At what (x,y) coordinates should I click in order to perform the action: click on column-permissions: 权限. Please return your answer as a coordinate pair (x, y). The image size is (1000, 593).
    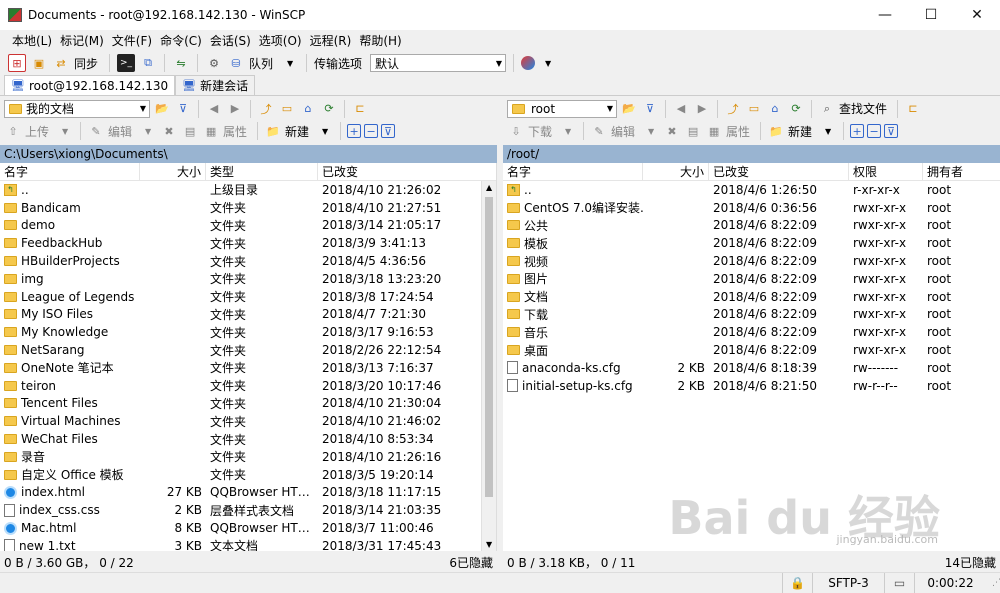
    Looking at the image, I should click on (886, 172).